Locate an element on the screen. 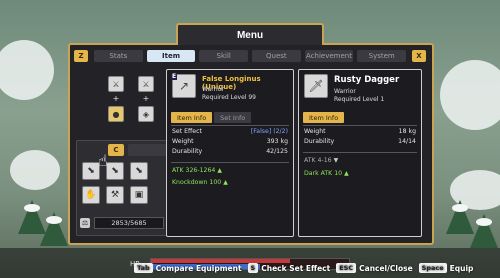 This screenshot has width=500, height=278. stat-row: Durability 42/125 is located at coordinates (230, 151).